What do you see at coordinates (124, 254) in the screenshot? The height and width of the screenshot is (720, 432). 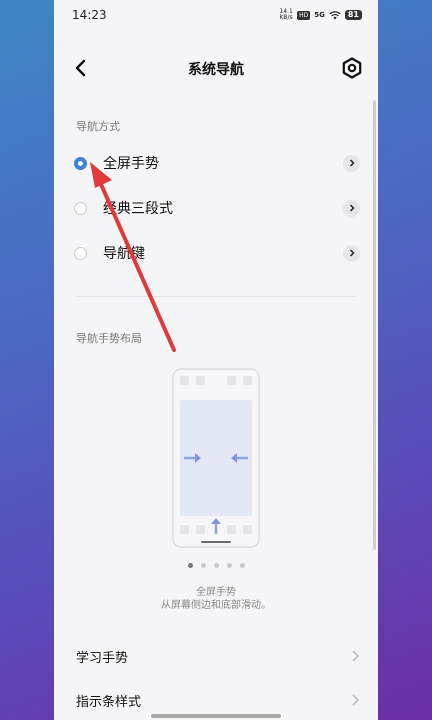 I see `option-label: 导航键` at bounding box center [124, 254].